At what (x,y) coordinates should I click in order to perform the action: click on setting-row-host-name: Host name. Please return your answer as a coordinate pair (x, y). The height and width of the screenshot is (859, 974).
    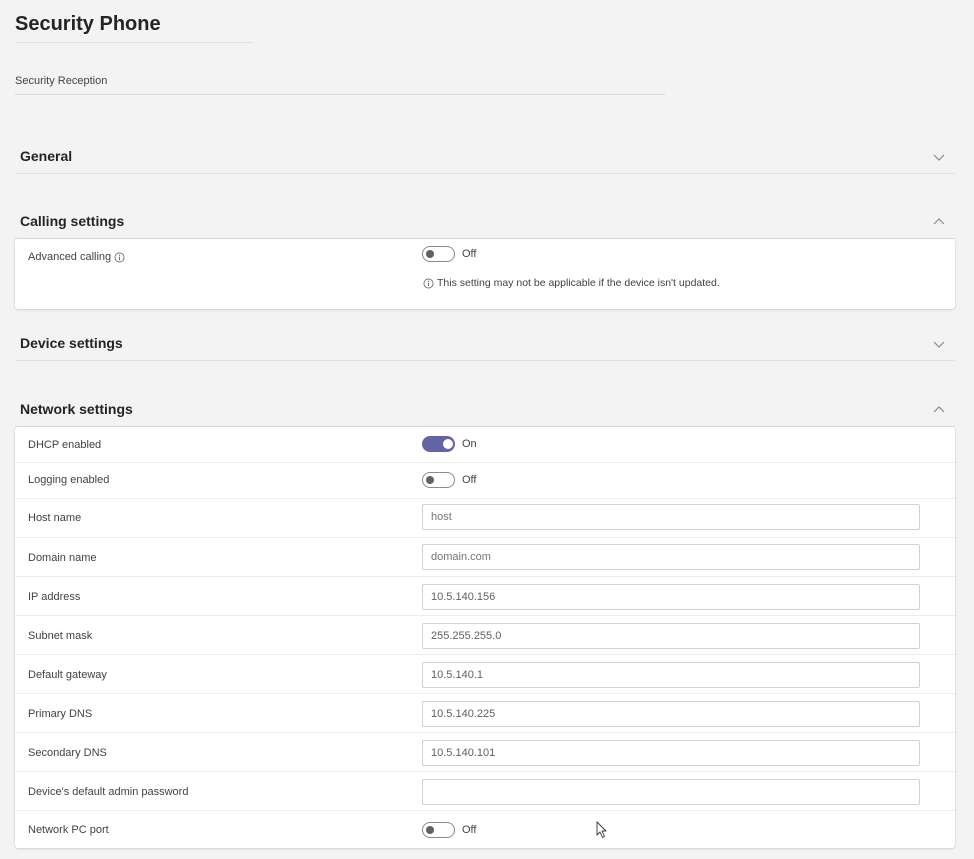
    Looking at the image, I should click on (485, 518).